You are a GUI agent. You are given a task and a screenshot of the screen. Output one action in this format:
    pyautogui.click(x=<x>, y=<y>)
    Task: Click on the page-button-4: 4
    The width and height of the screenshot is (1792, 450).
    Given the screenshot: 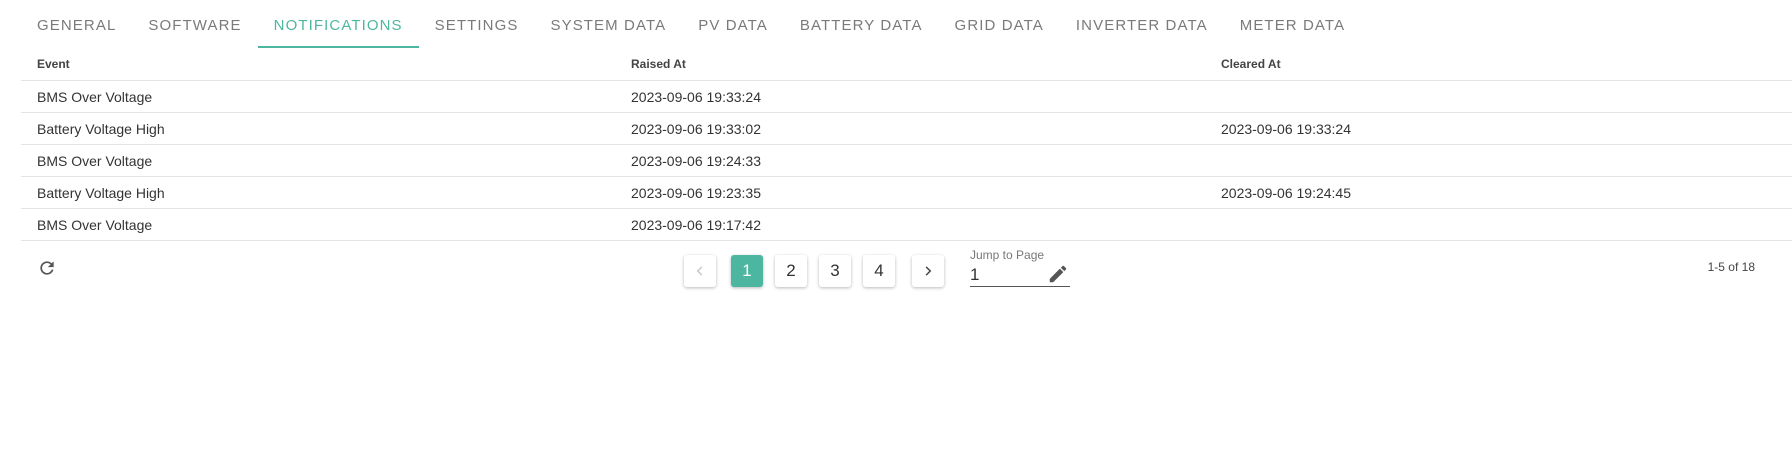 What is the action you would take?
    pyautogui.click(x=879, y=271)
    